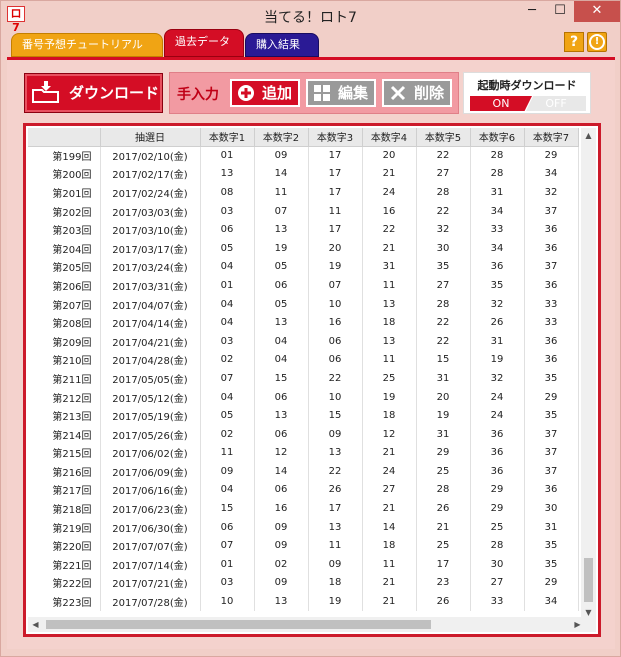 This screenshot has height=657, width=621. I want to click on number-cell: 37, so click(551, 471).